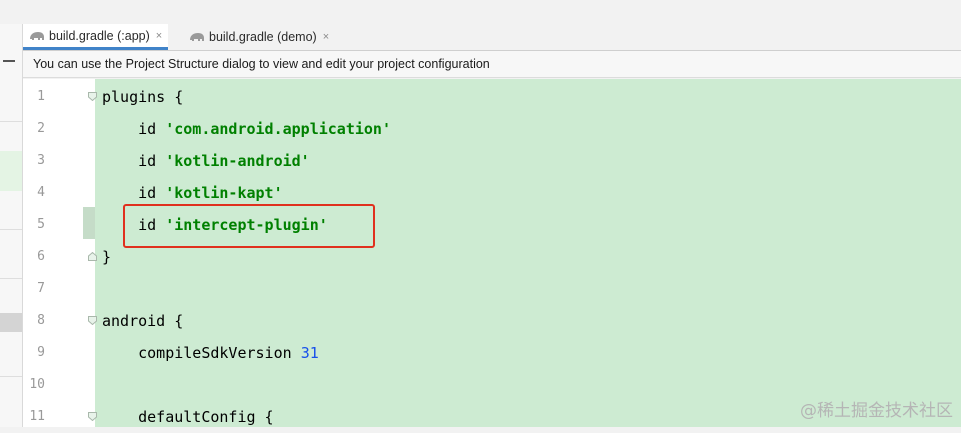  I want to click on code-text: compileSdkVersion 31, so click(210, 353).